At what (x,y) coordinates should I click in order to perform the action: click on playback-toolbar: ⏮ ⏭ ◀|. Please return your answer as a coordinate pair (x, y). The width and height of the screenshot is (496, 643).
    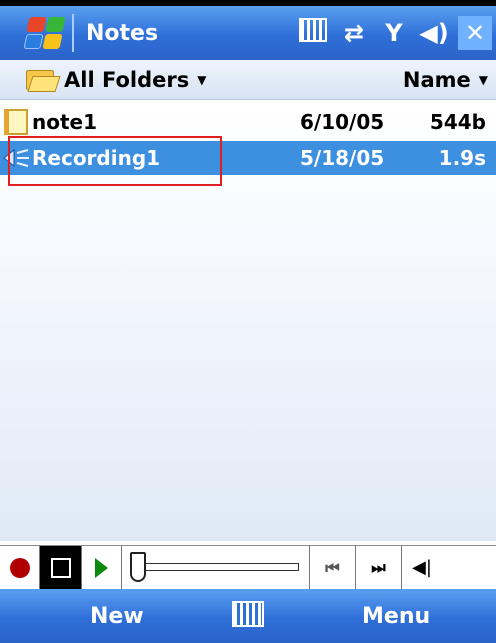
    Looking at the image, I should click on (248, 567).